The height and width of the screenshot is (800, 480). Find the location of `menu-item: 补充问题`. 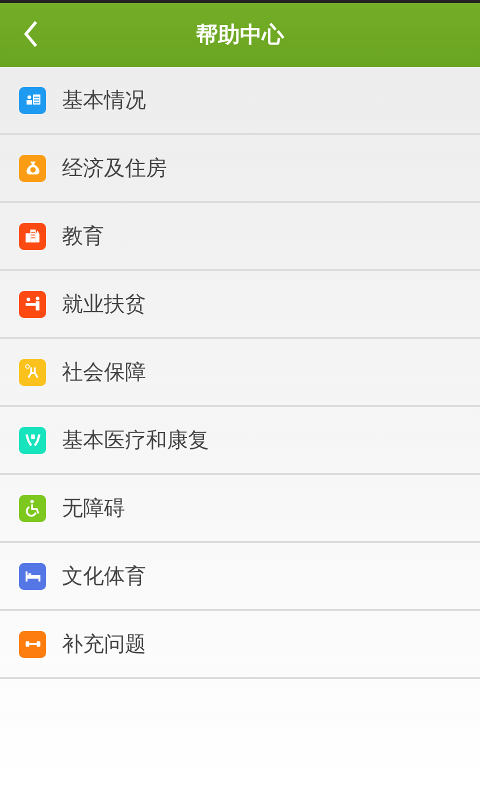

menu-item: 补充问题 is located at coordinates (240, 645).